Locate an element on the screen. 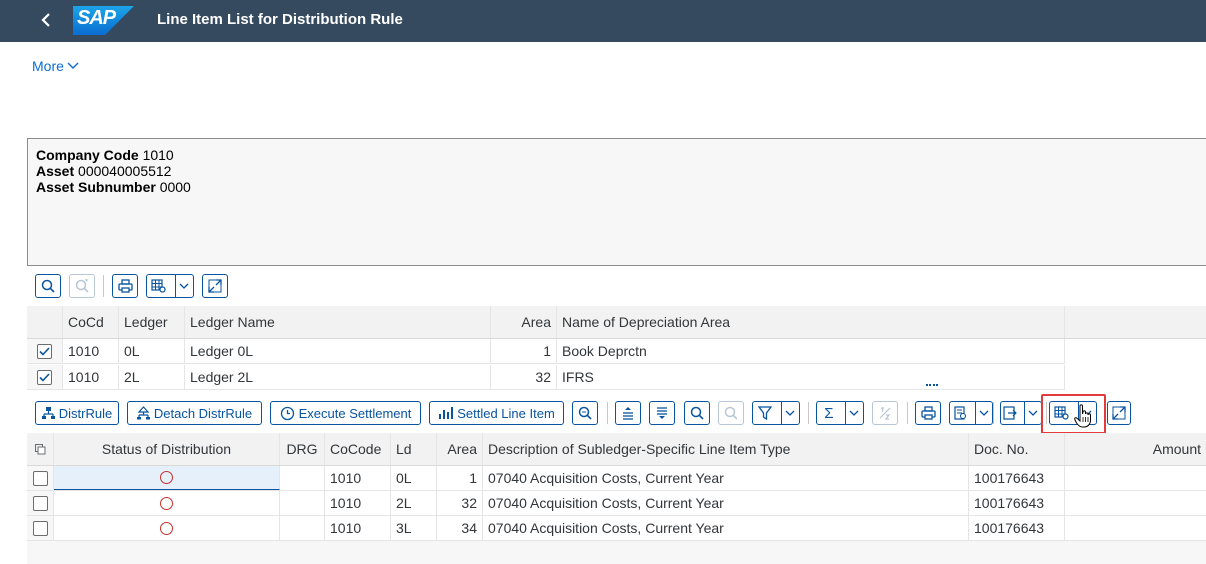 This screenshot has width=1206, height=564. column-header-cocd: CoCd is located at coordinates (91, 322).